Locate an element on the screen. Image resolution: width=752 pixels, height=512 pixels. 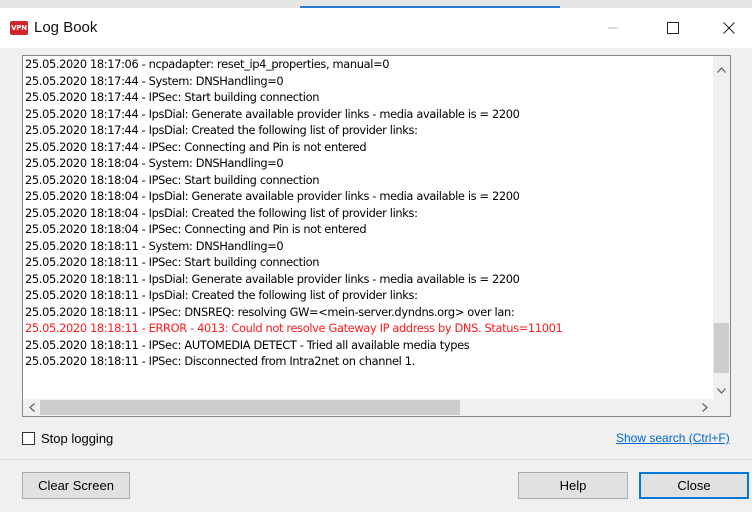
close-window-button is located at coordinates (729, 28).